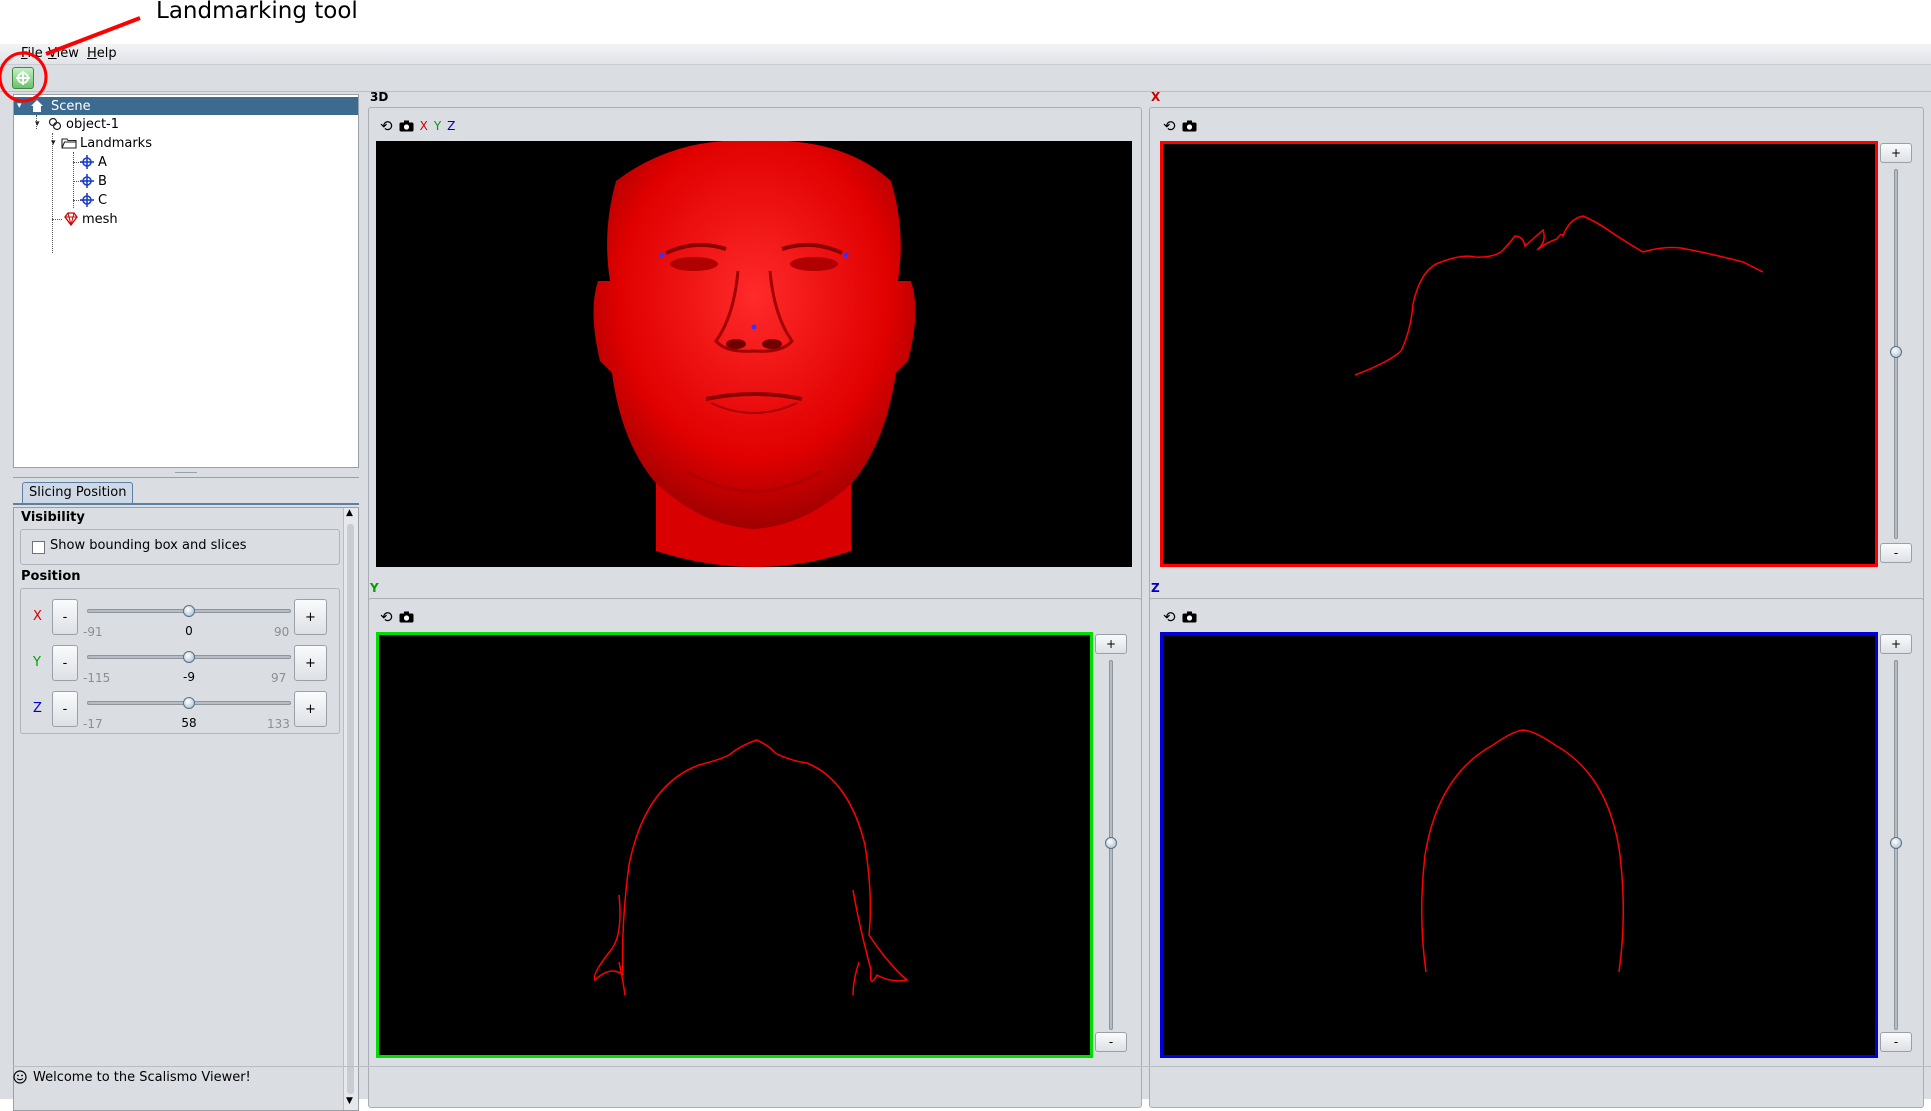 Image resolution: width=1931 pixels, height=1111 pixels. I want to click on viewport-z-title: Z, so click(1155, 588).